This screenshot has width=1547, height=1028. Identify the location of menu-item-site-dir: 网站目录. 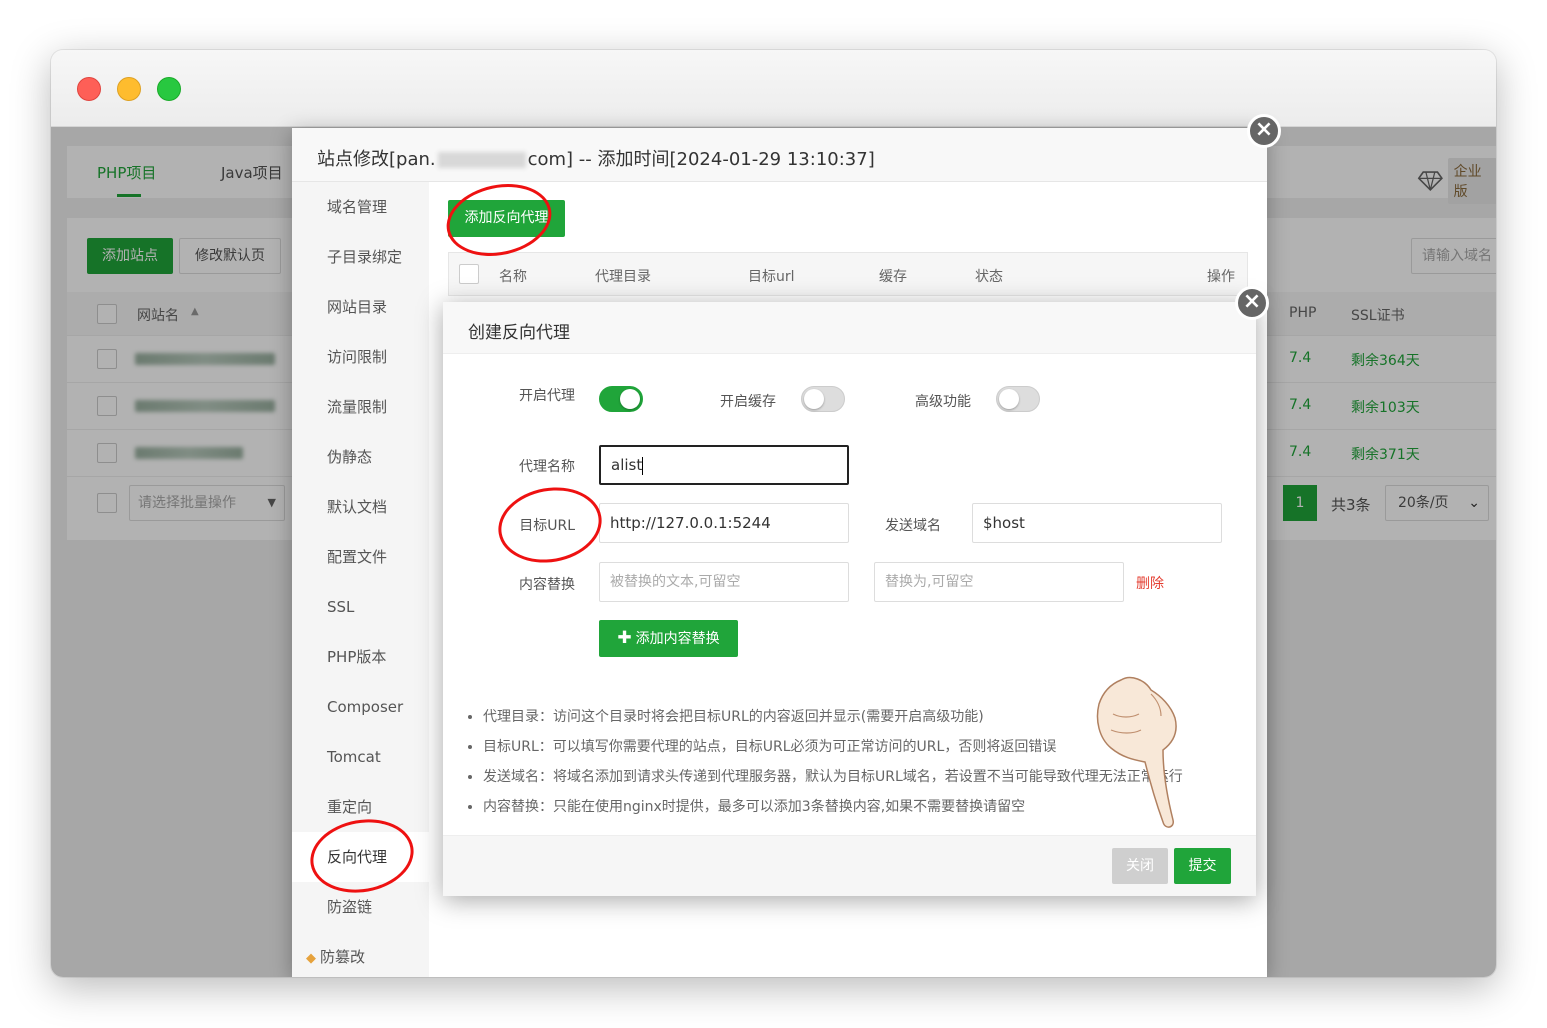
(360, 307).